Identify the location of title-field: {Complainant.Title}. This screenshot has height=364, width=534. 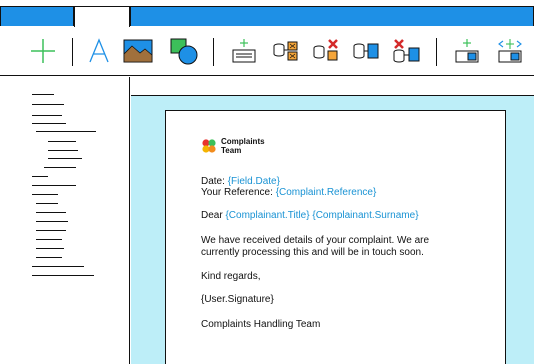
(267, 215).